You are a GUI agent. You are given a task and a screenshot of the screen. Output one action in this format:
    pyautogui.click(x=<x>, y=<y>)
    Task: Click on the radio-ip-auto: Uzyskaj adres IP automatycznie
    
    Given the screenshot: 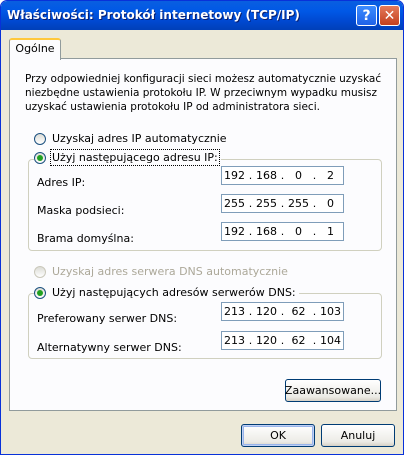 What is the action you would take?
    pyautogui.click(x=130, y=138)
    